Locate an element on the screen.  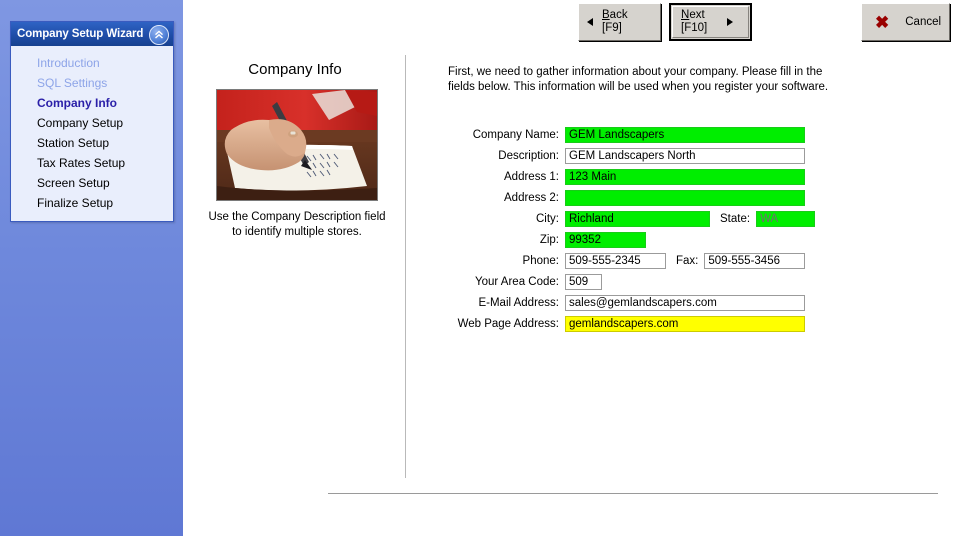
sidebar-item-station-setup: Station Setup is located at coordinates (92, 143).